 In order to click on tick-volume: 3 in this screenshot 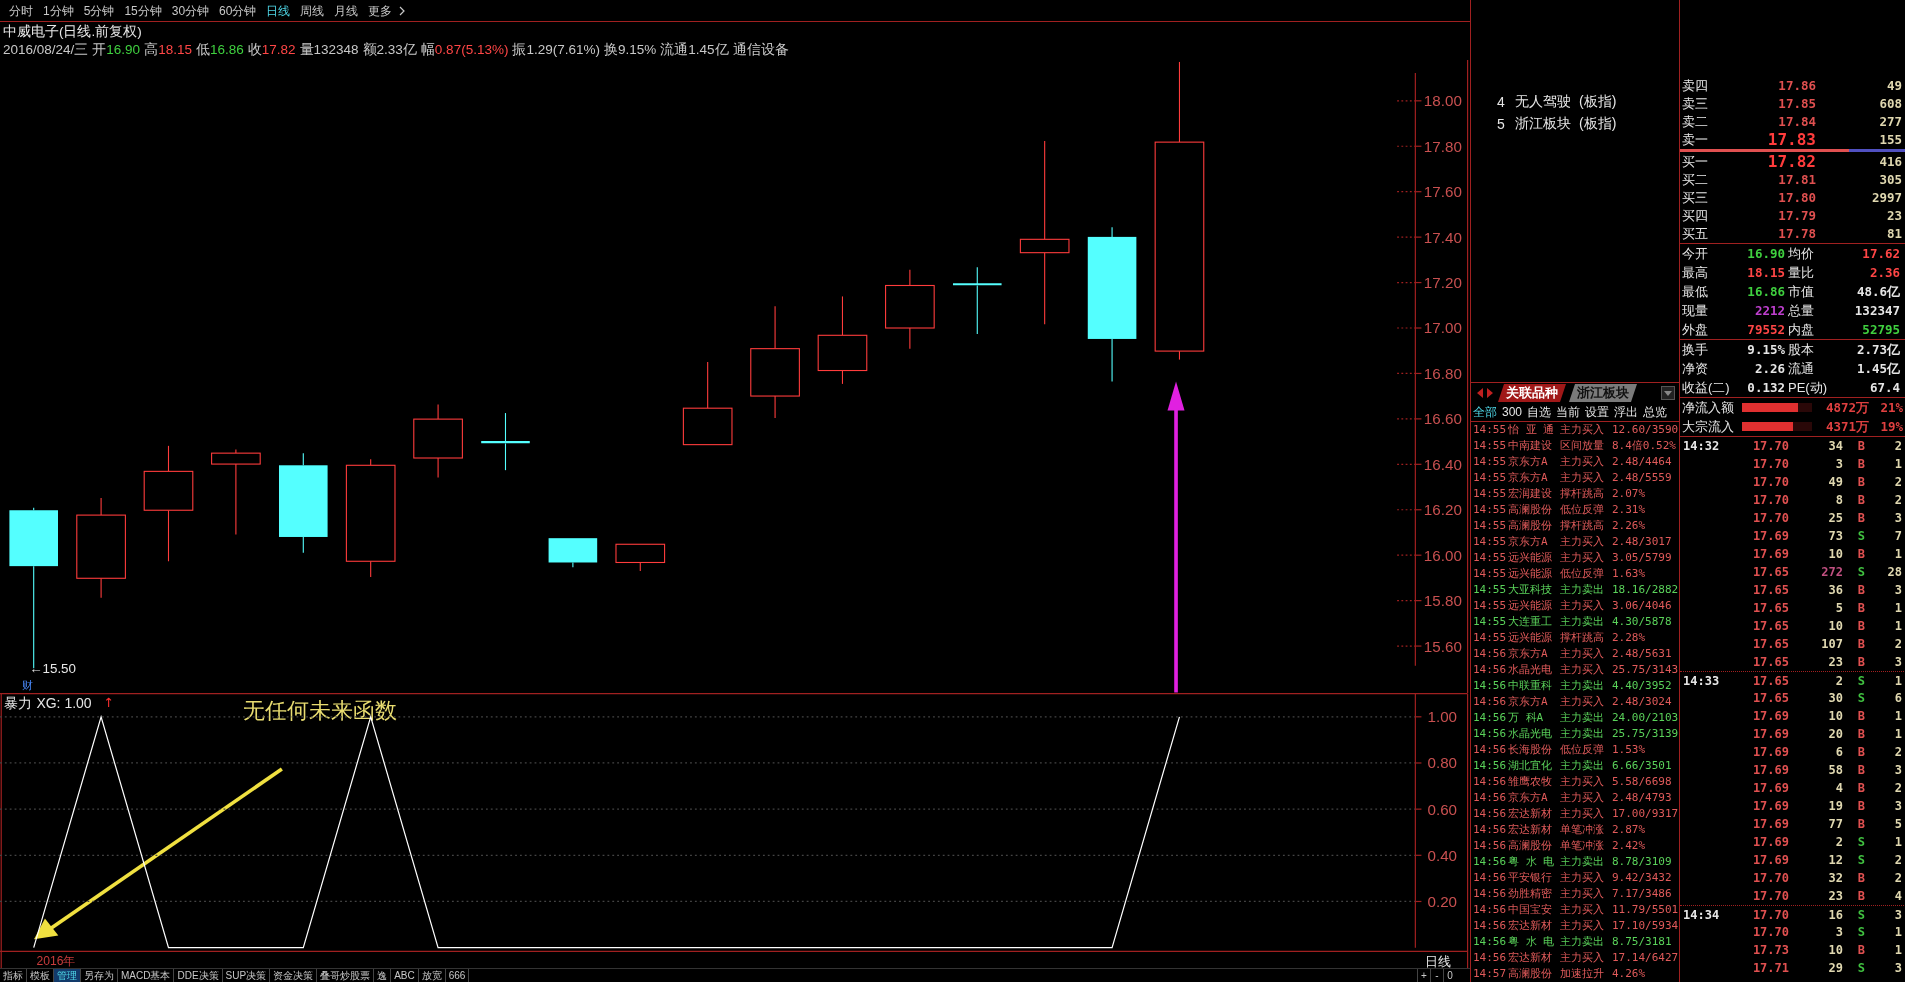, I will do `click(1838, 464)`.